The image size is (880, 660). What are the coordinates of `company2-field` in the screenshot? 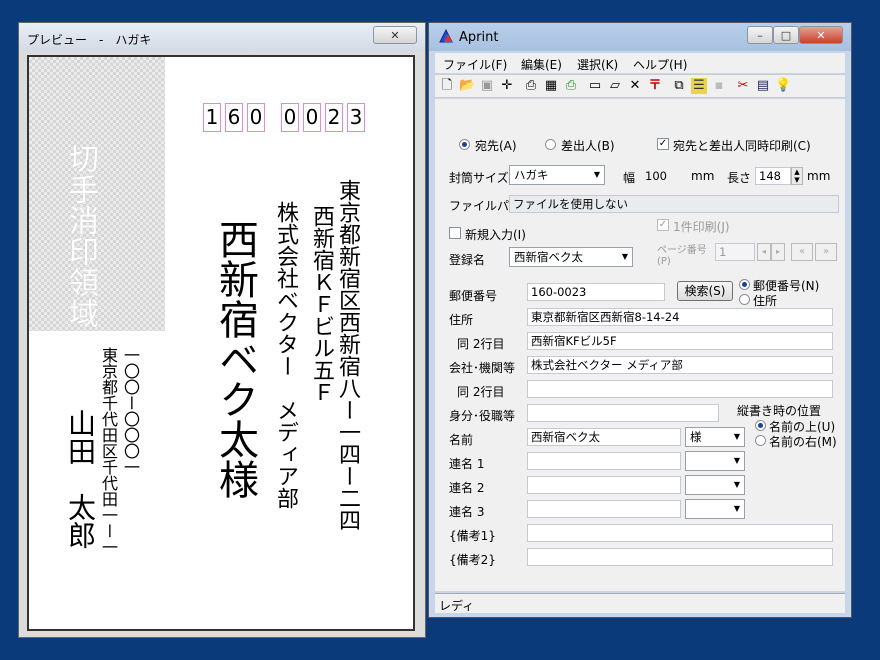 It's located at (680, 389).